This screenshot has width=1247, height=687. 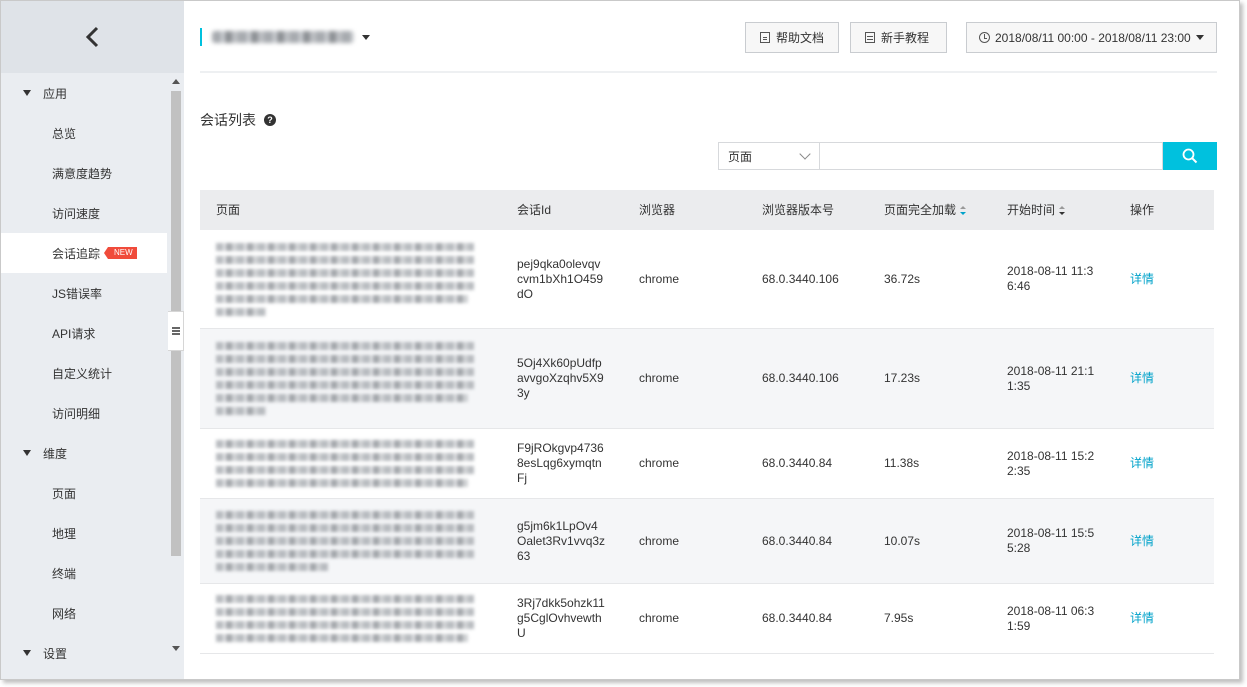 What do you see at coordinates (285, 37) in the screenshot?
I see `app-selector` at bounding box center [285, 37].